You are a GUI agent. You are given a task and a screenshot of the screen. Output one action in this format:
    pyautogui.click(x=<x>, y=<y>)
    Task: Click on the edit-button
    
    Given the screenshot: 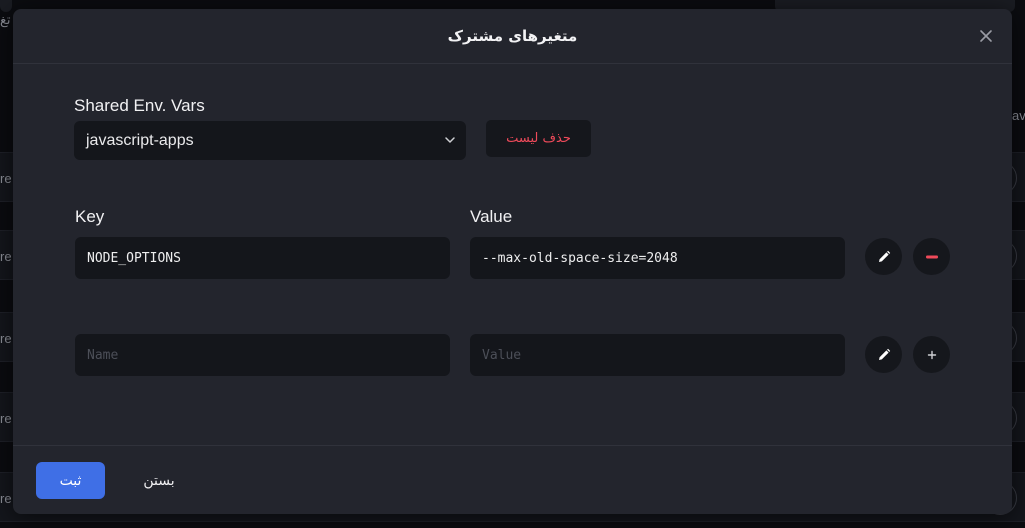 What is the action you would take?
    pyautogui.click(x=883, y=256)
    